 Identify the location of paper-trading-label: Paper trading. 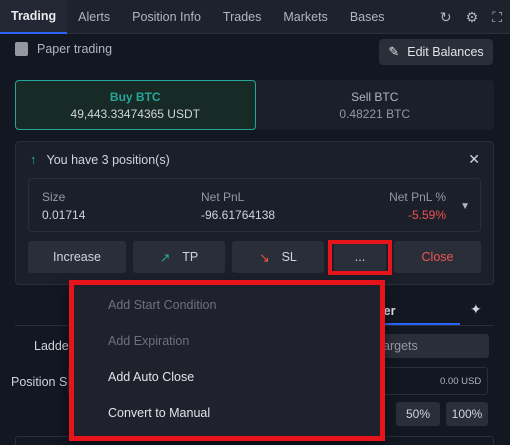
(75, 49).